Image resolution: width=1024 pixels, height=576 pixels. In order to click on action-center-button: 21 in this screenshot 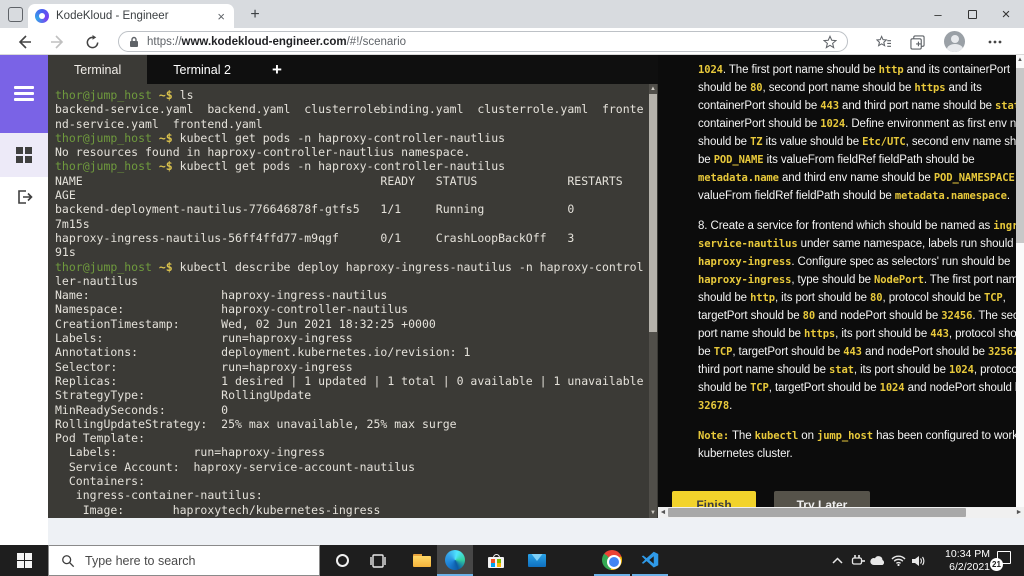, I will do `click(1000, 561)`.